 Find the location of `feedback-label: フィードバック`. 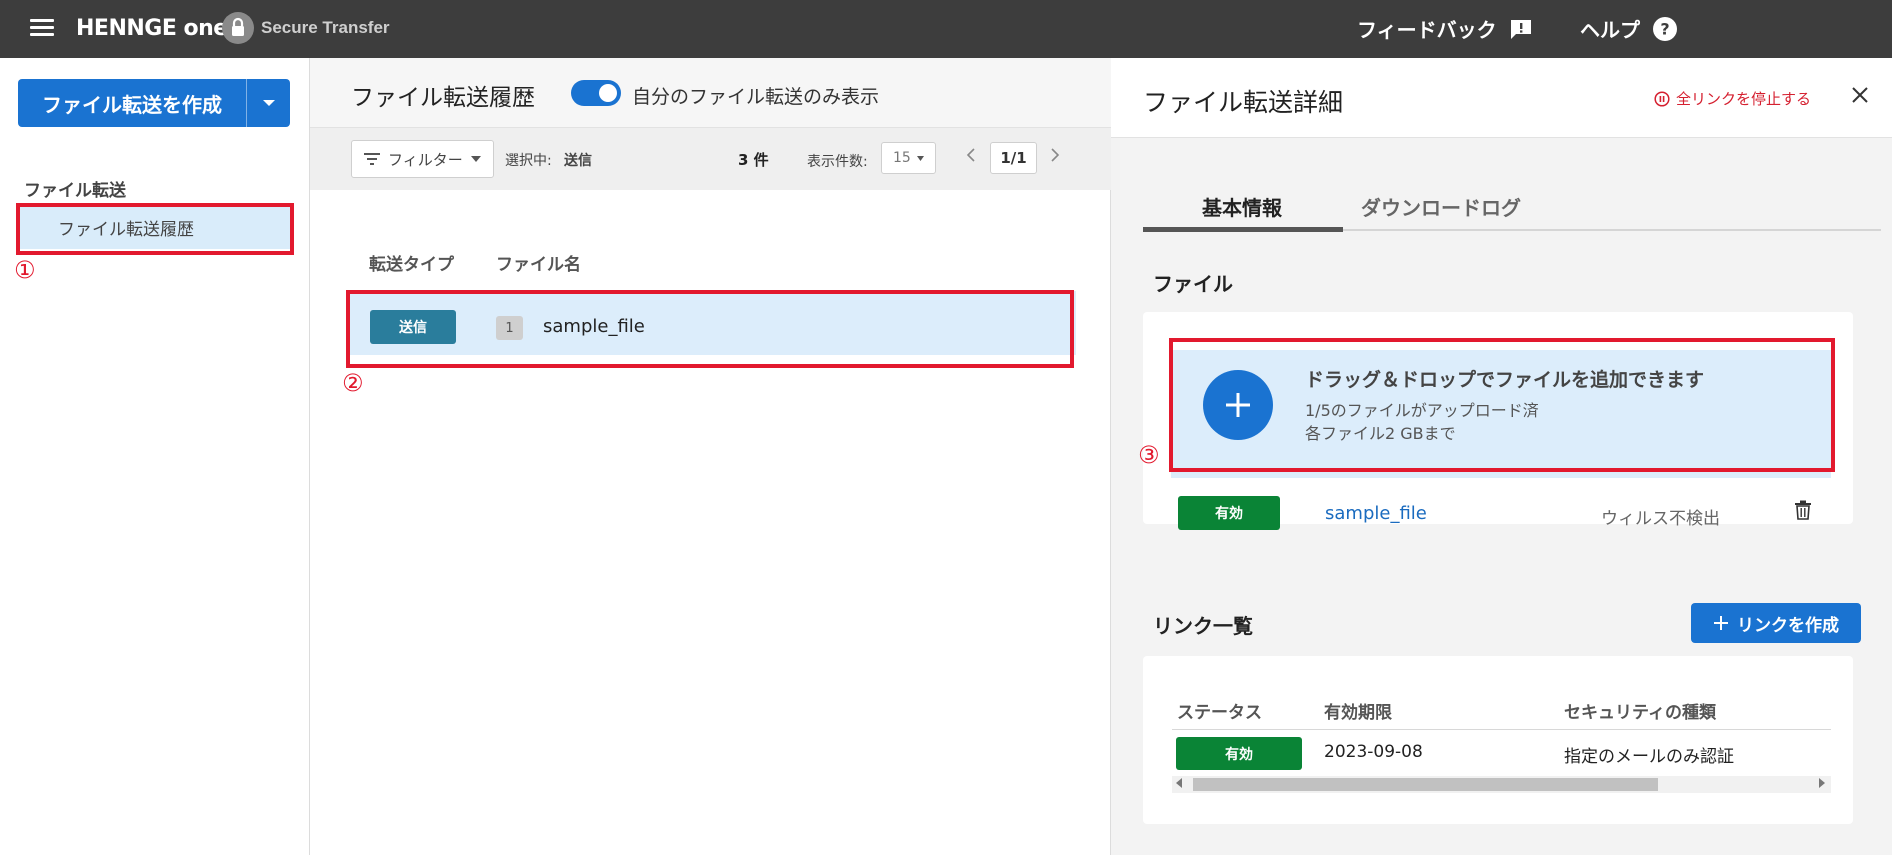

feedback-label: フィードバック is located at coordinates (1427, 30).